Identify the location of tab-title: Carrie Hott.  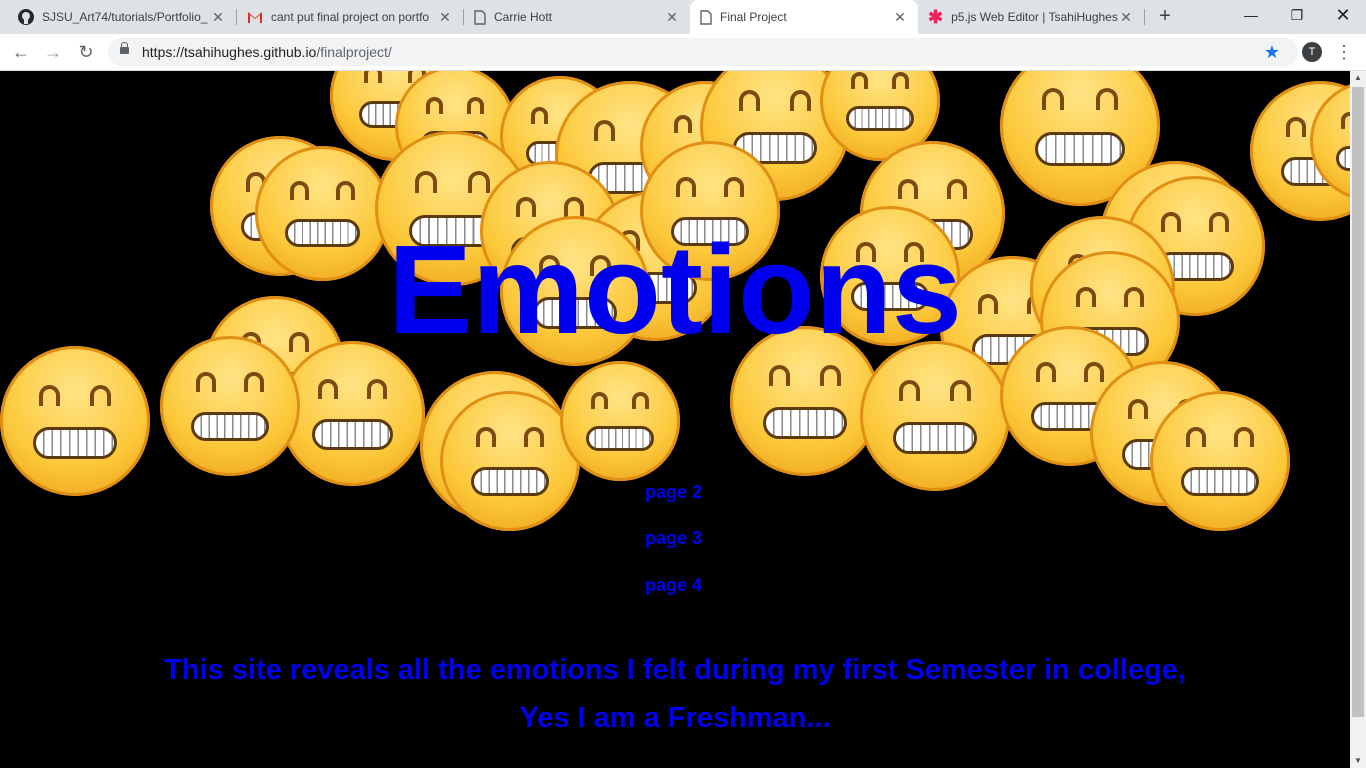
(523, 17).